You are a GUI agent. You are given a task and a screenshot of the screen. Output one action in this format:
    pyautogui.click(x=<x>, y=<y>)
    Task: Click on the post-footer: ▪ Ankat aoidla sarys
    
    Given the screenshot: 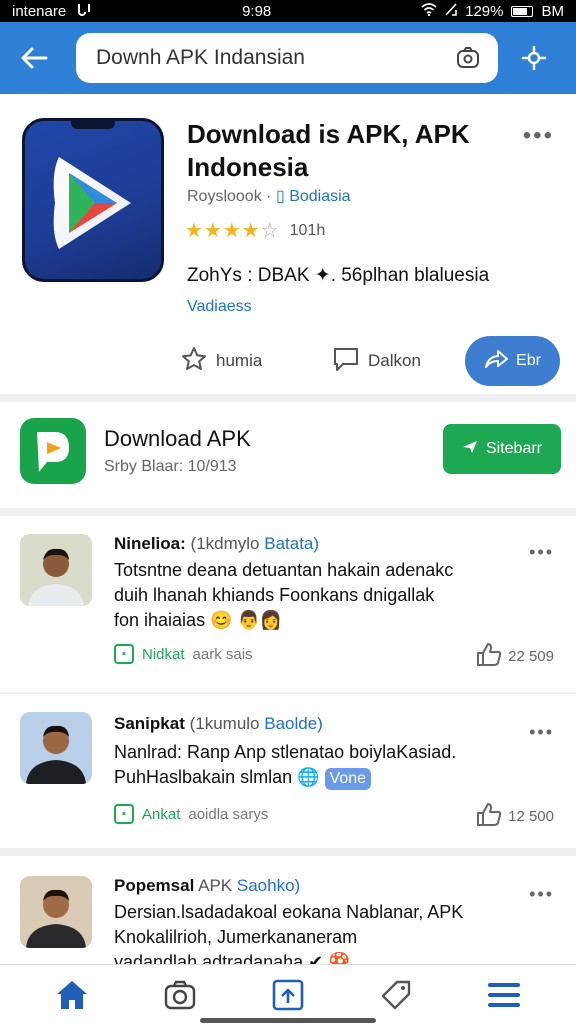 What is the action you would take?
    pyautogui.click(x=191, y=814)
    